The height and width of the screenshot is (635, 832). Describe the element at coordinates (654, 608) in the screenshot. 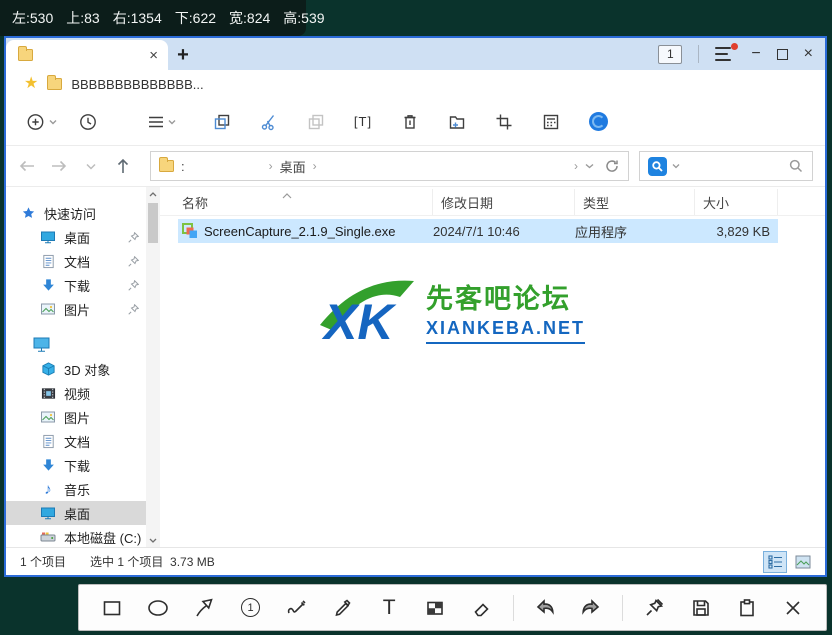

I see `pin-button` at that location.